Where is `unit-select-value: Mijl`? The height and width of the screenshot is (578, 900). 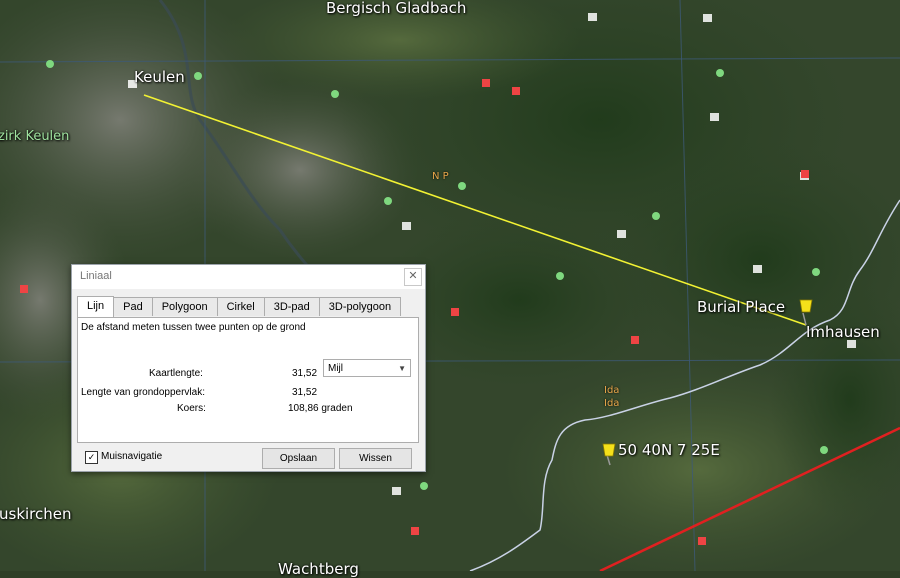
unit-select-value: Mijl is located at coordinates (335, 368).